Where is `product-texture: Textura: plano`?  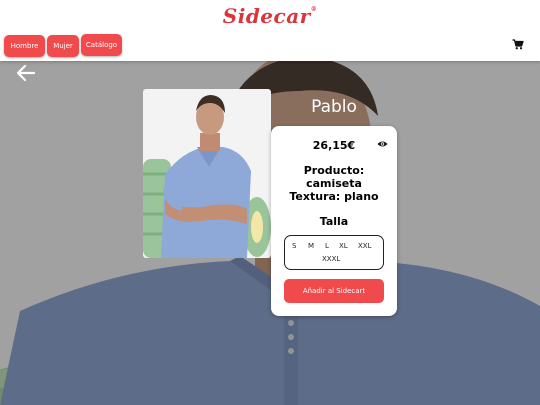 product-texture: Textura: plano is located at coordinates (334, 196).